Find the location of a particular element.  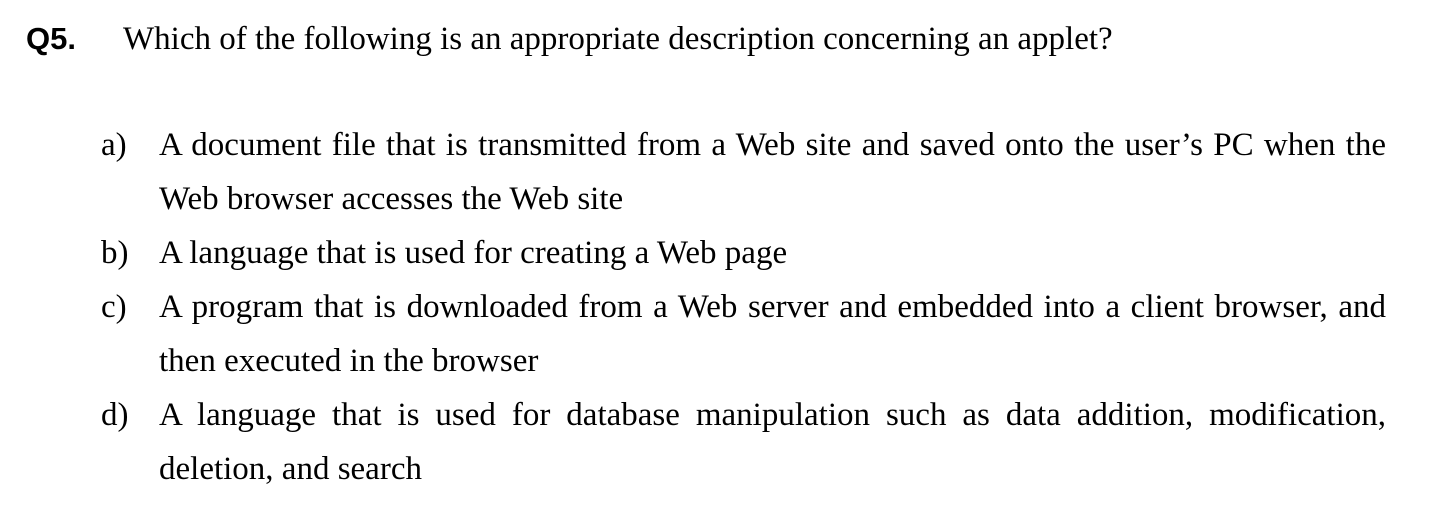

option-label: b) is located at coordinates (115, 253).